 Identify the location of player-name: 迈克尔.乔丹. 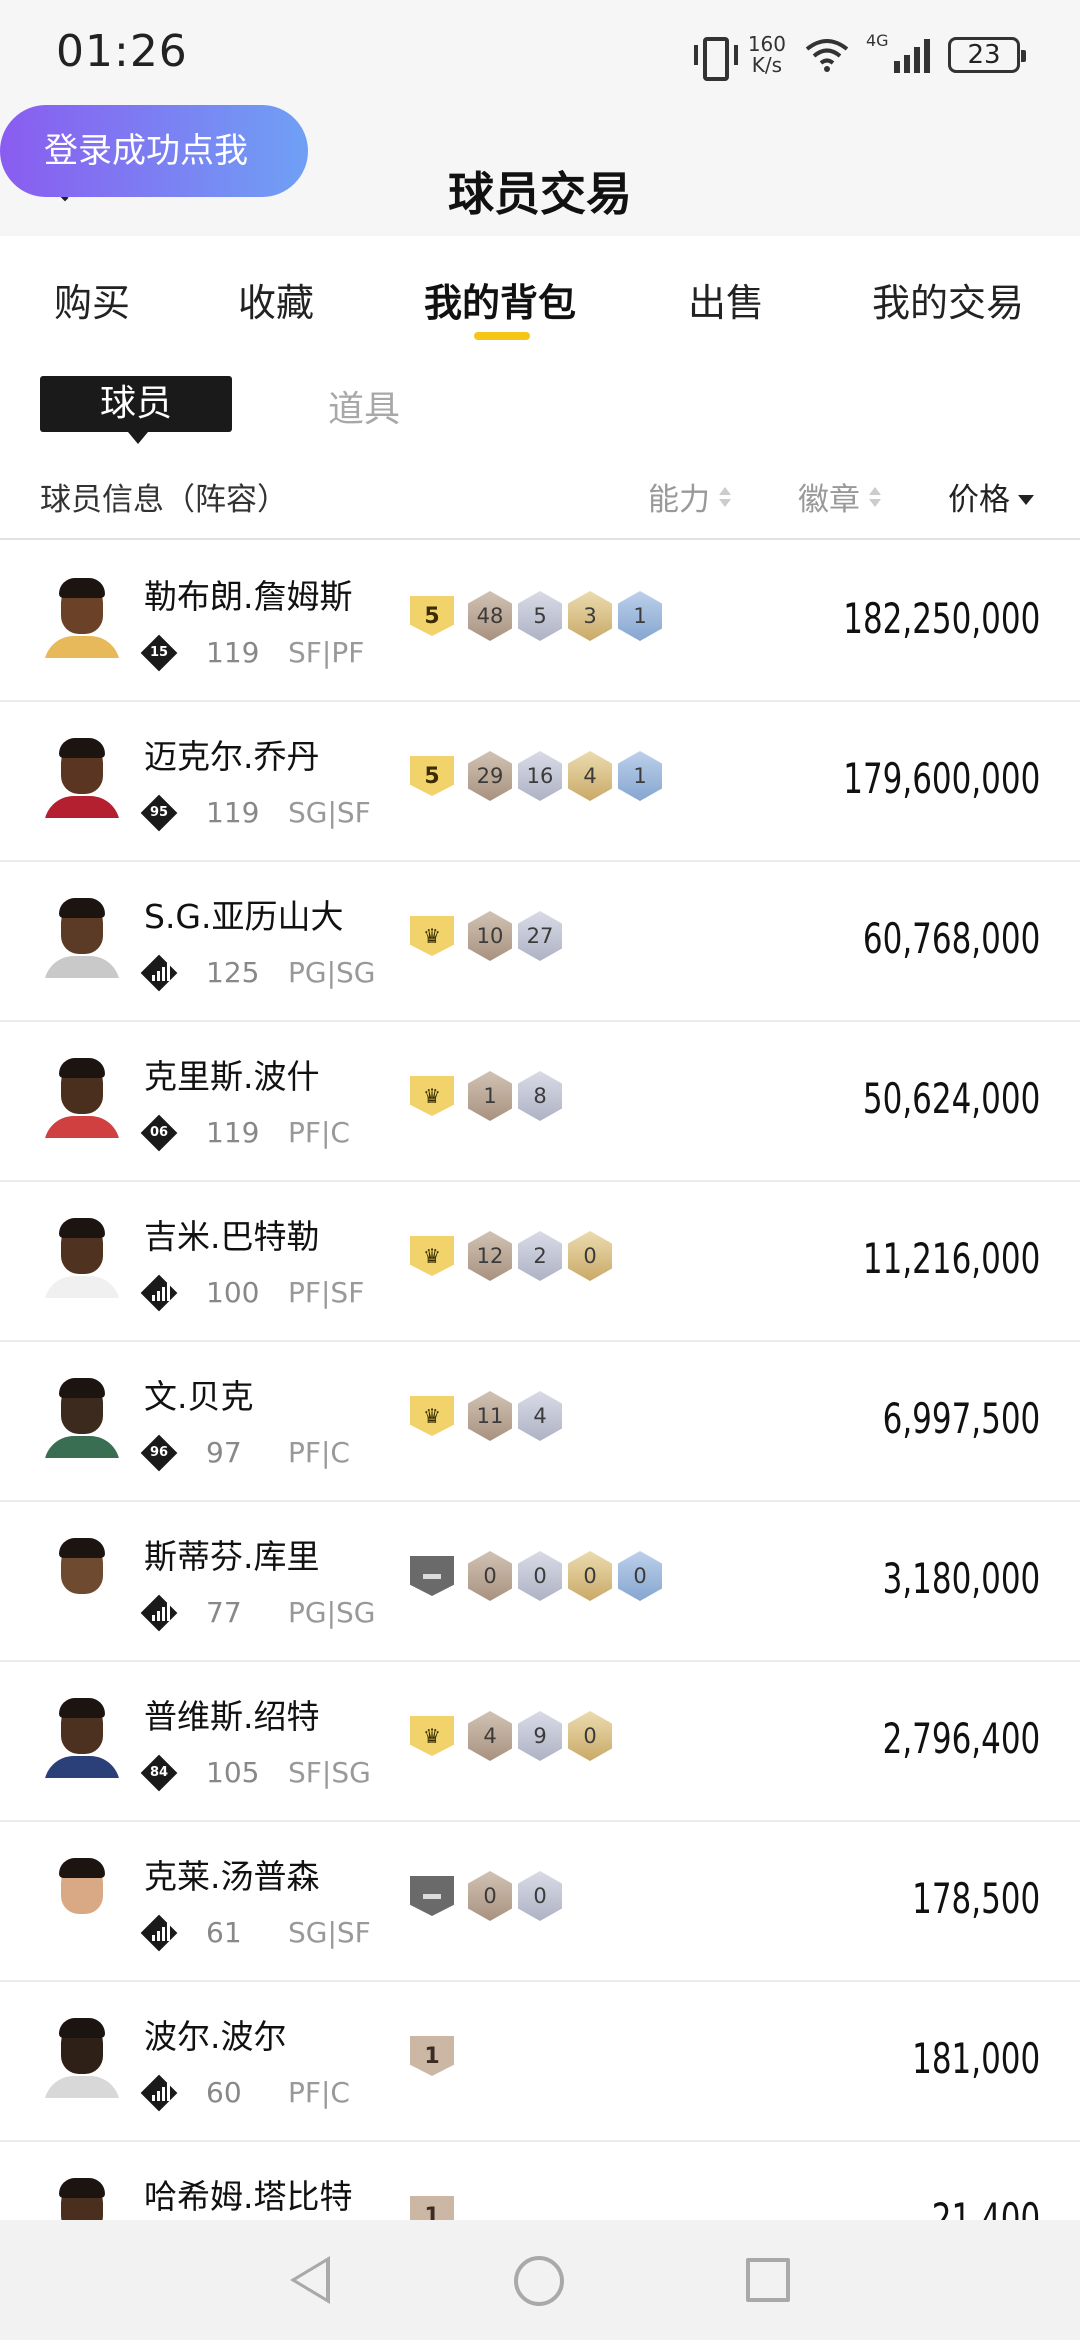
(232, 756).